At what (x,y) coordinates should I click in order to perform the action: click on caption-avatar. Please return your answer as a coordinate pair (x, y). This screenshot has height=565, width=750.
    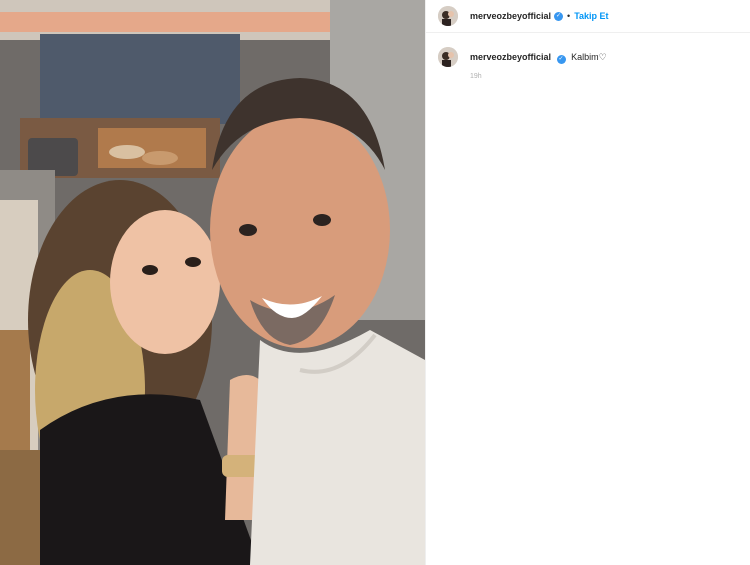
    Looking at the image, I should click on (448, 57).